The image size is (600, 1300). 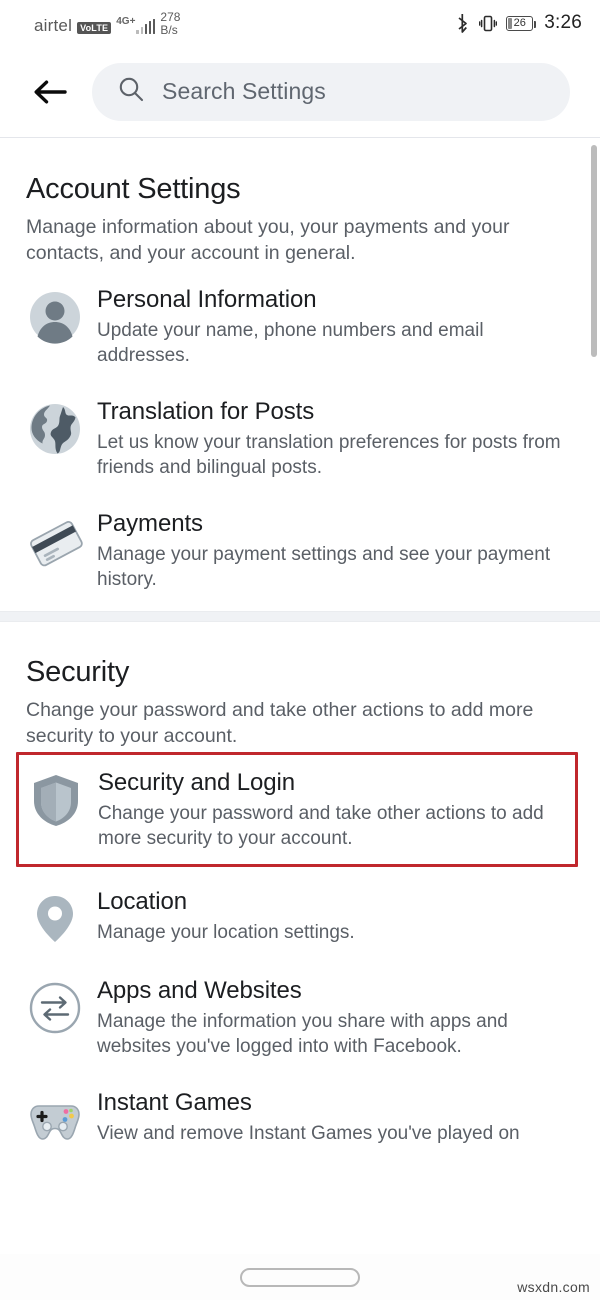 I want to click on status-bar-right: 26 3:26, so click(x=518, y=23).